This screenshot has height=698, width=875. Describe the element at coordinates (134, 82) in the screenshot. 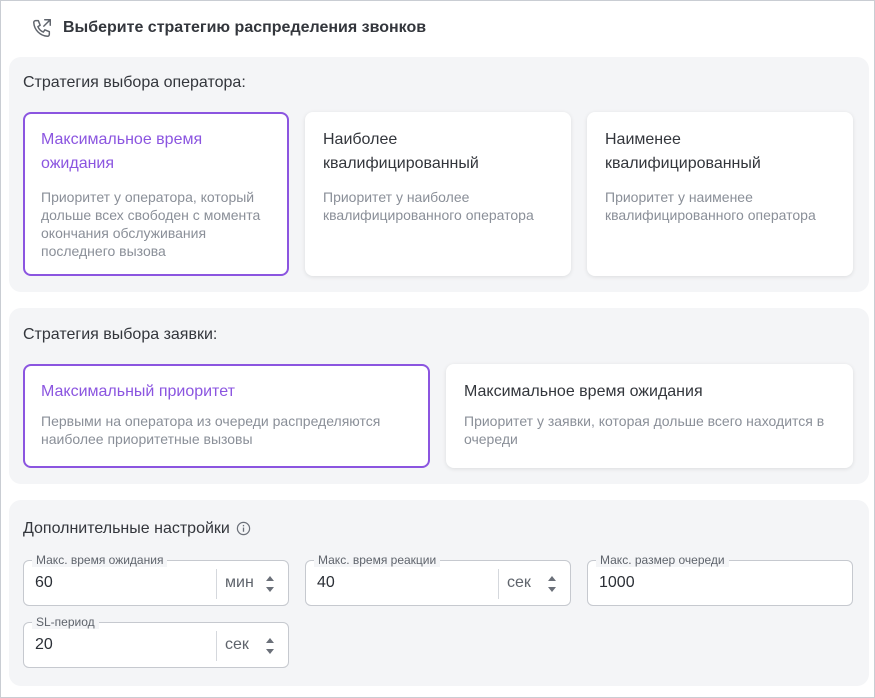

I see `operator-strategy-title: Стратегия выбора оператора:` at that location.